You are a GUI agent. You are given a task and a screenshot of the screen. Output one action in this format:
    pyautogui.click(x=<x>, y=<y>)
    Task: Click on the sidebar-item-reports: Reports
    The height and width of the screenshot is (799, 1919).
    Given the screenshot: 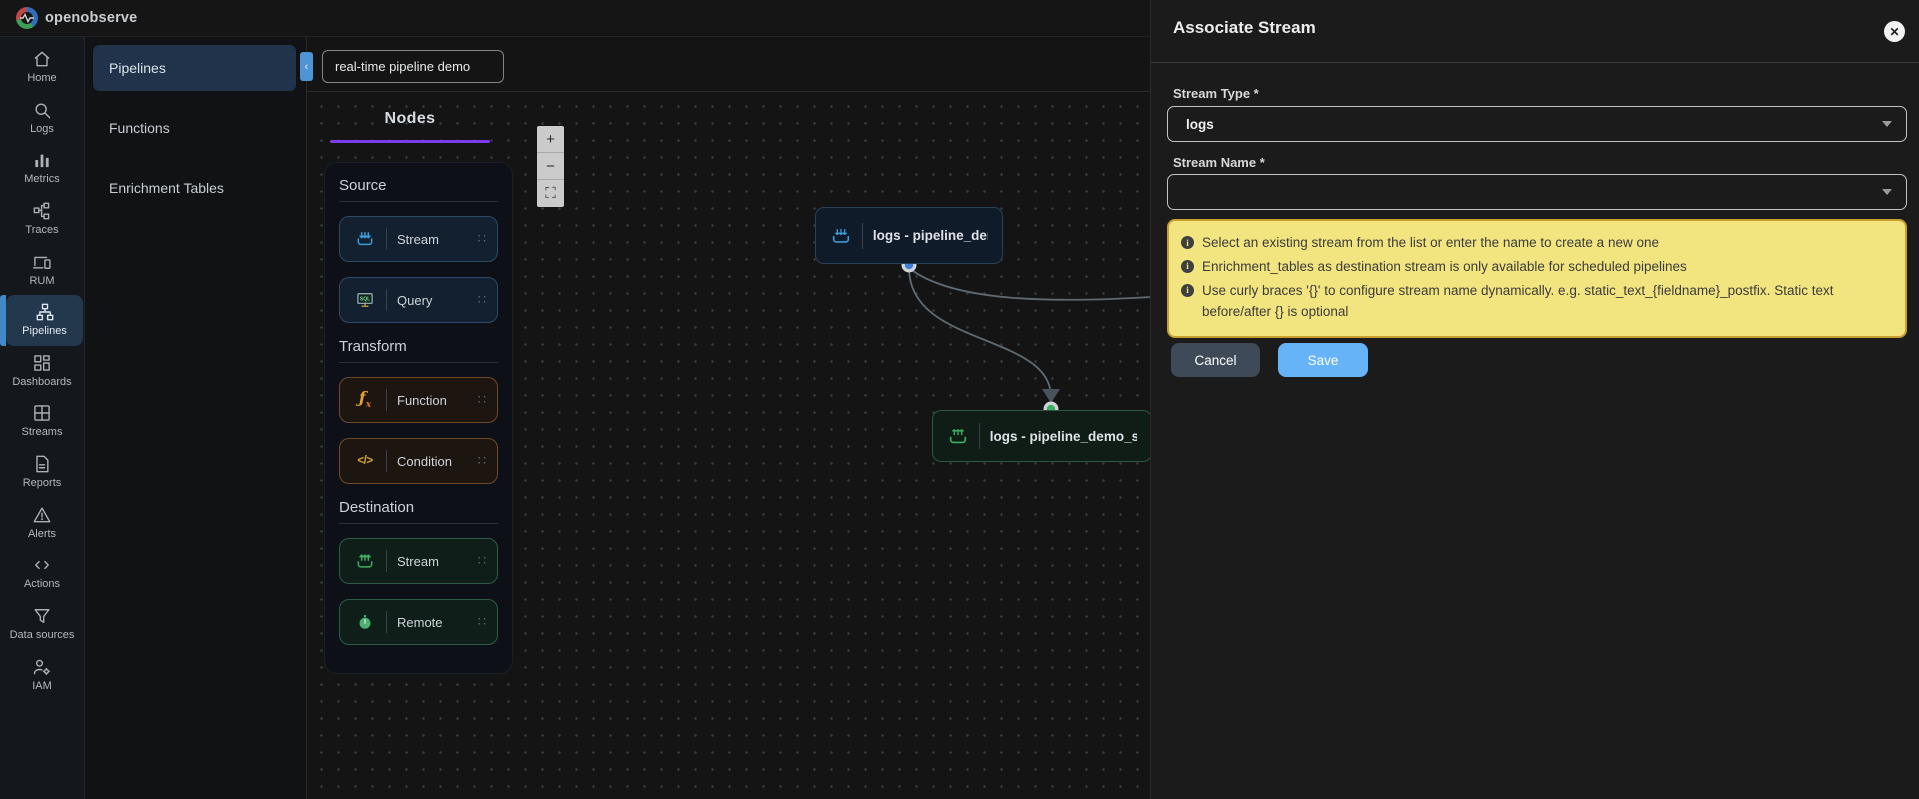 What is the action you would take?
    pyautogui.click(x=42, y=472)
    